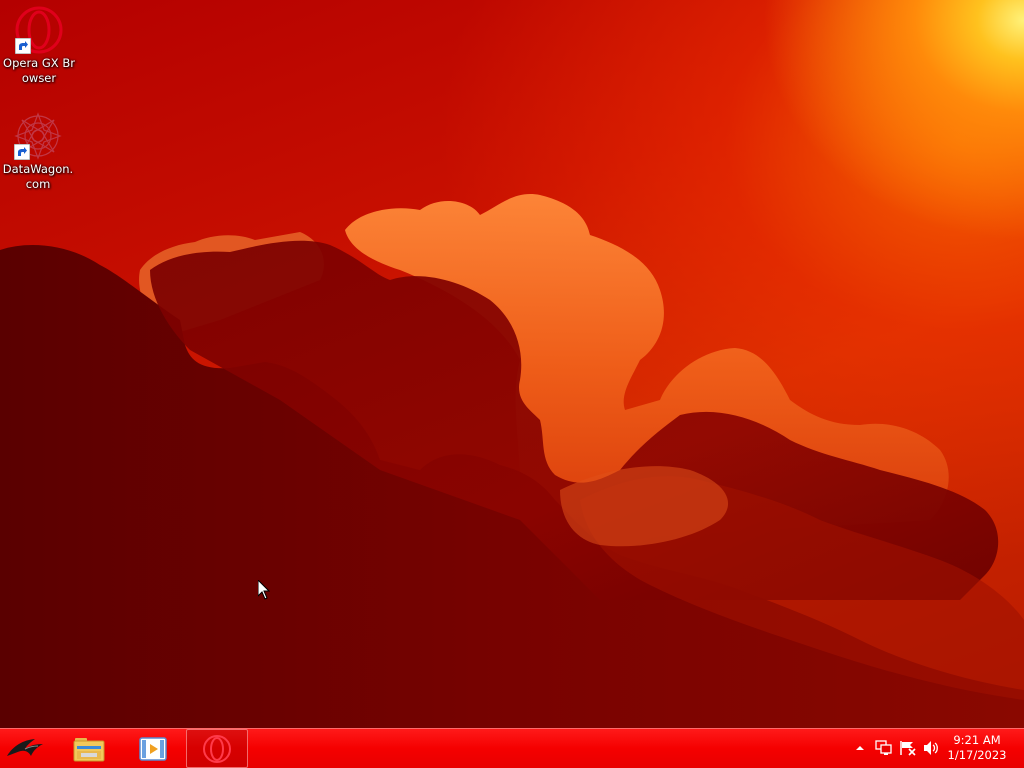  I want to click on system-clock: 9:21 AM 1/17/2023, so click(977, 748).